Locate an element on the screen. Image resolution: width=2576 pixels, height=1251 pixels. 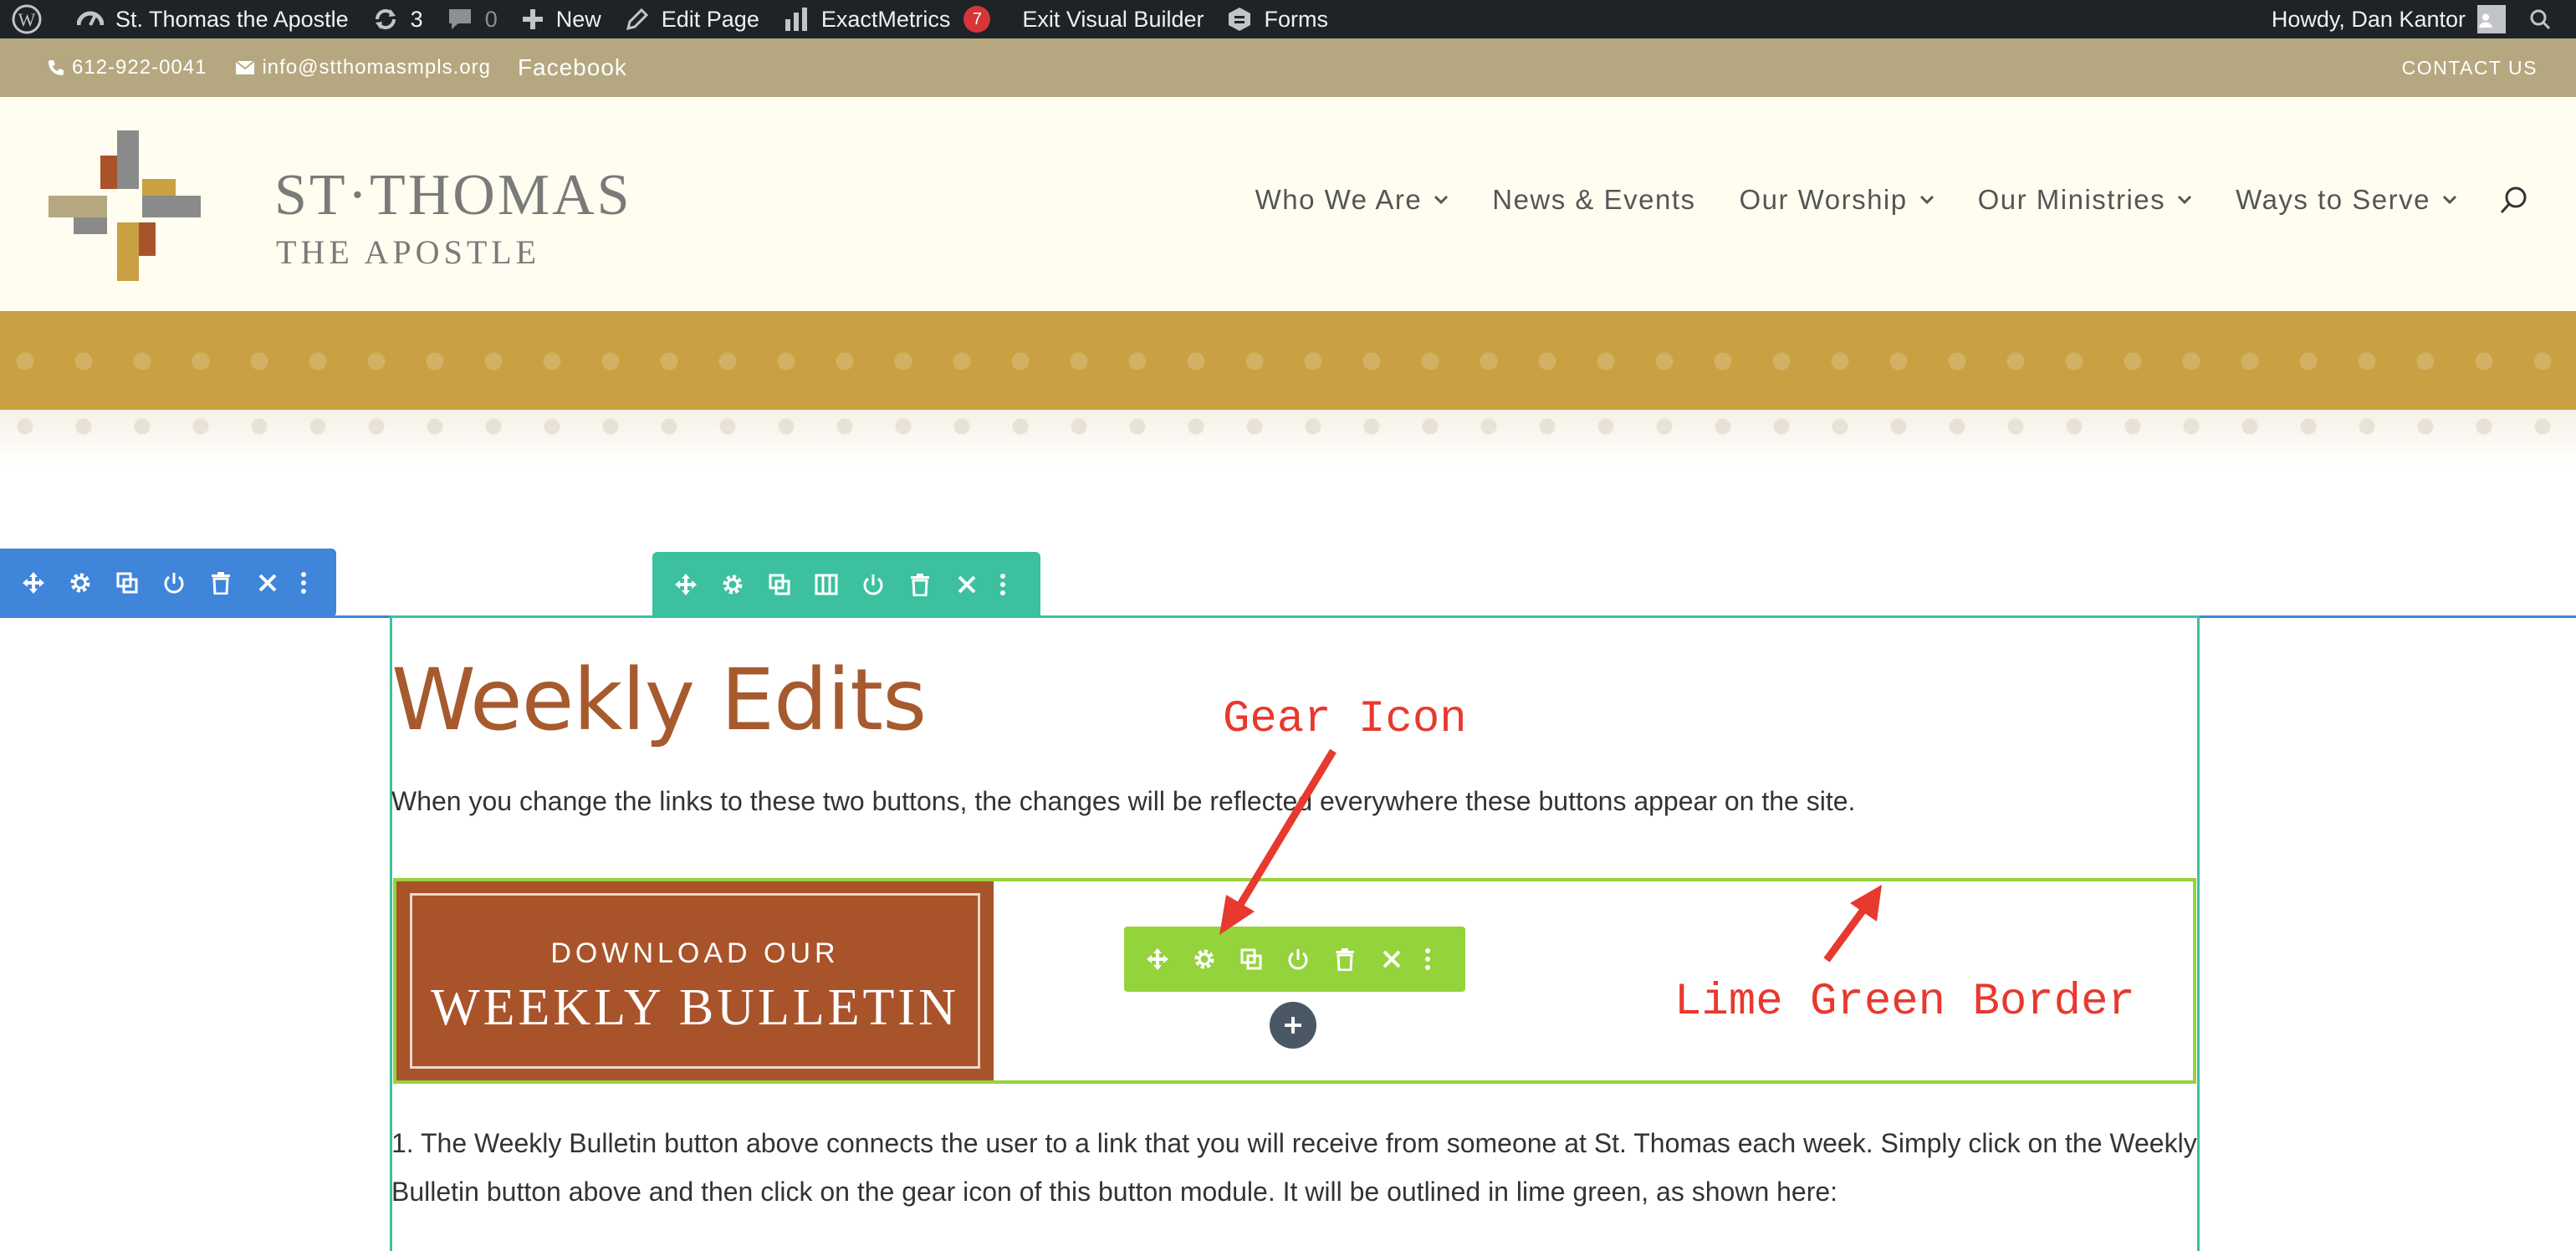
nav-news-events: News & Events is located at coordinates (1593, 200).